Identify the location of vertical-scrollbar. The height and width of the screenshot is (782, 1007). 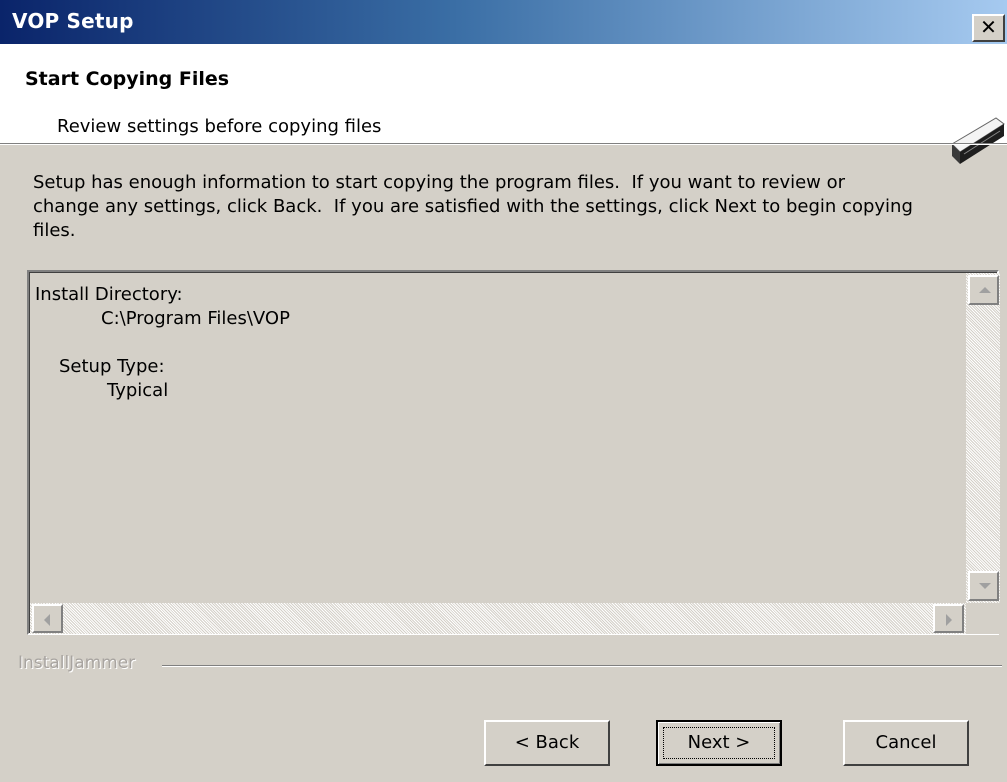
(983, 438).